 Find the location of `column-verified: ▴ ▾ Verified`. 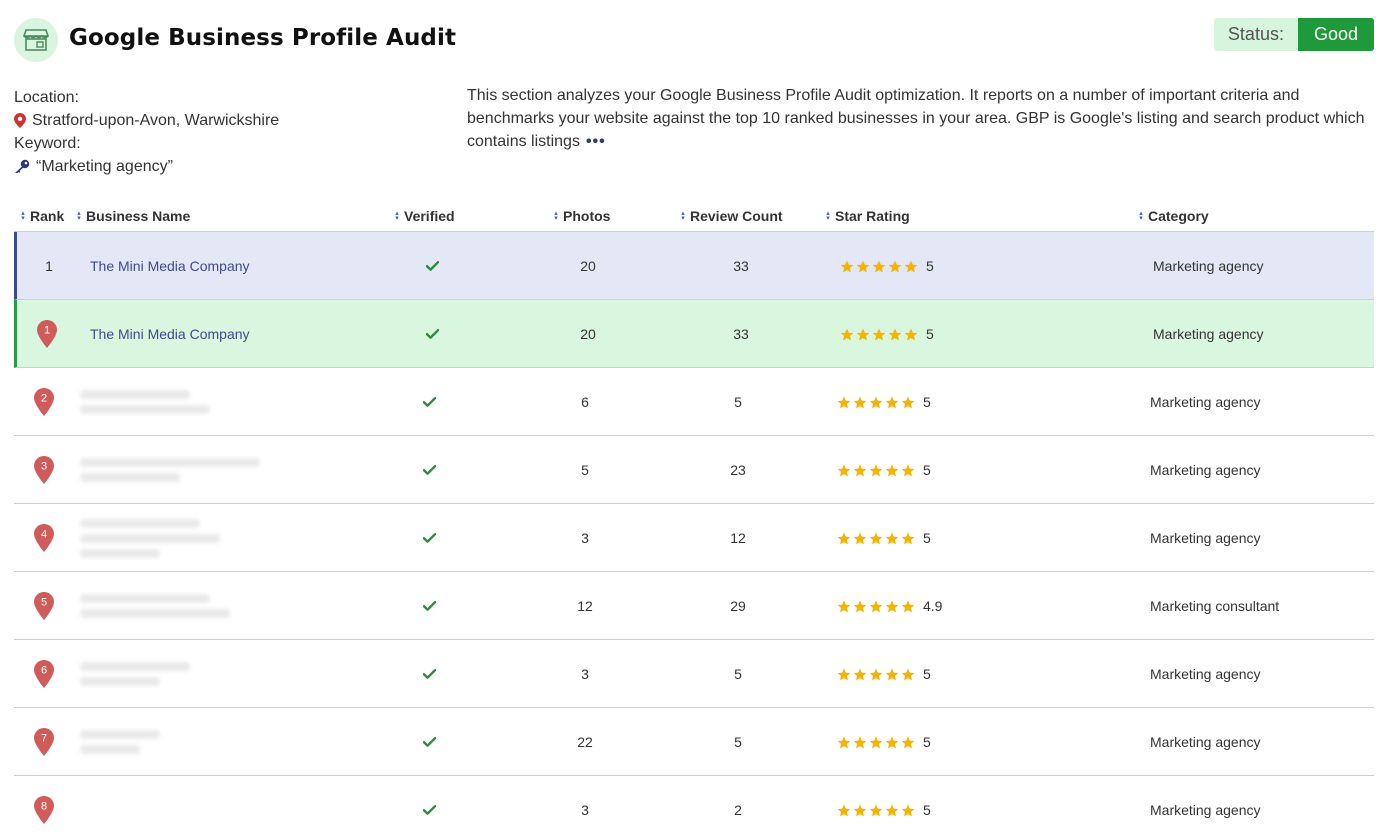

column-verified: ▴ ▾ Verified is located at coordinates (424, 216).